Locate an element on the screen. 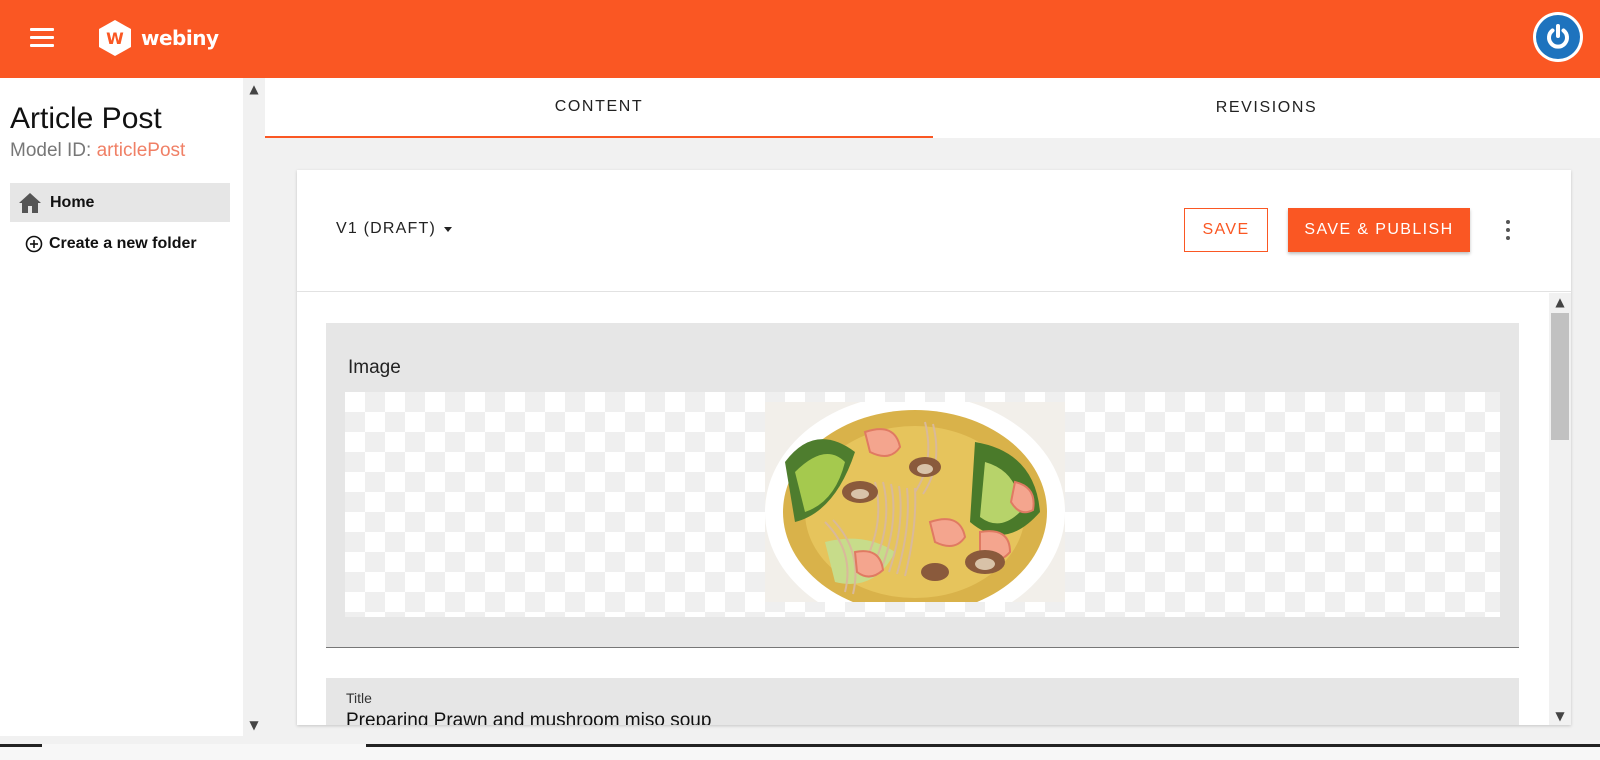 This screenshot has height=760, width=1600. webiny-logo: W webiny is located at coordinates (158, 38).